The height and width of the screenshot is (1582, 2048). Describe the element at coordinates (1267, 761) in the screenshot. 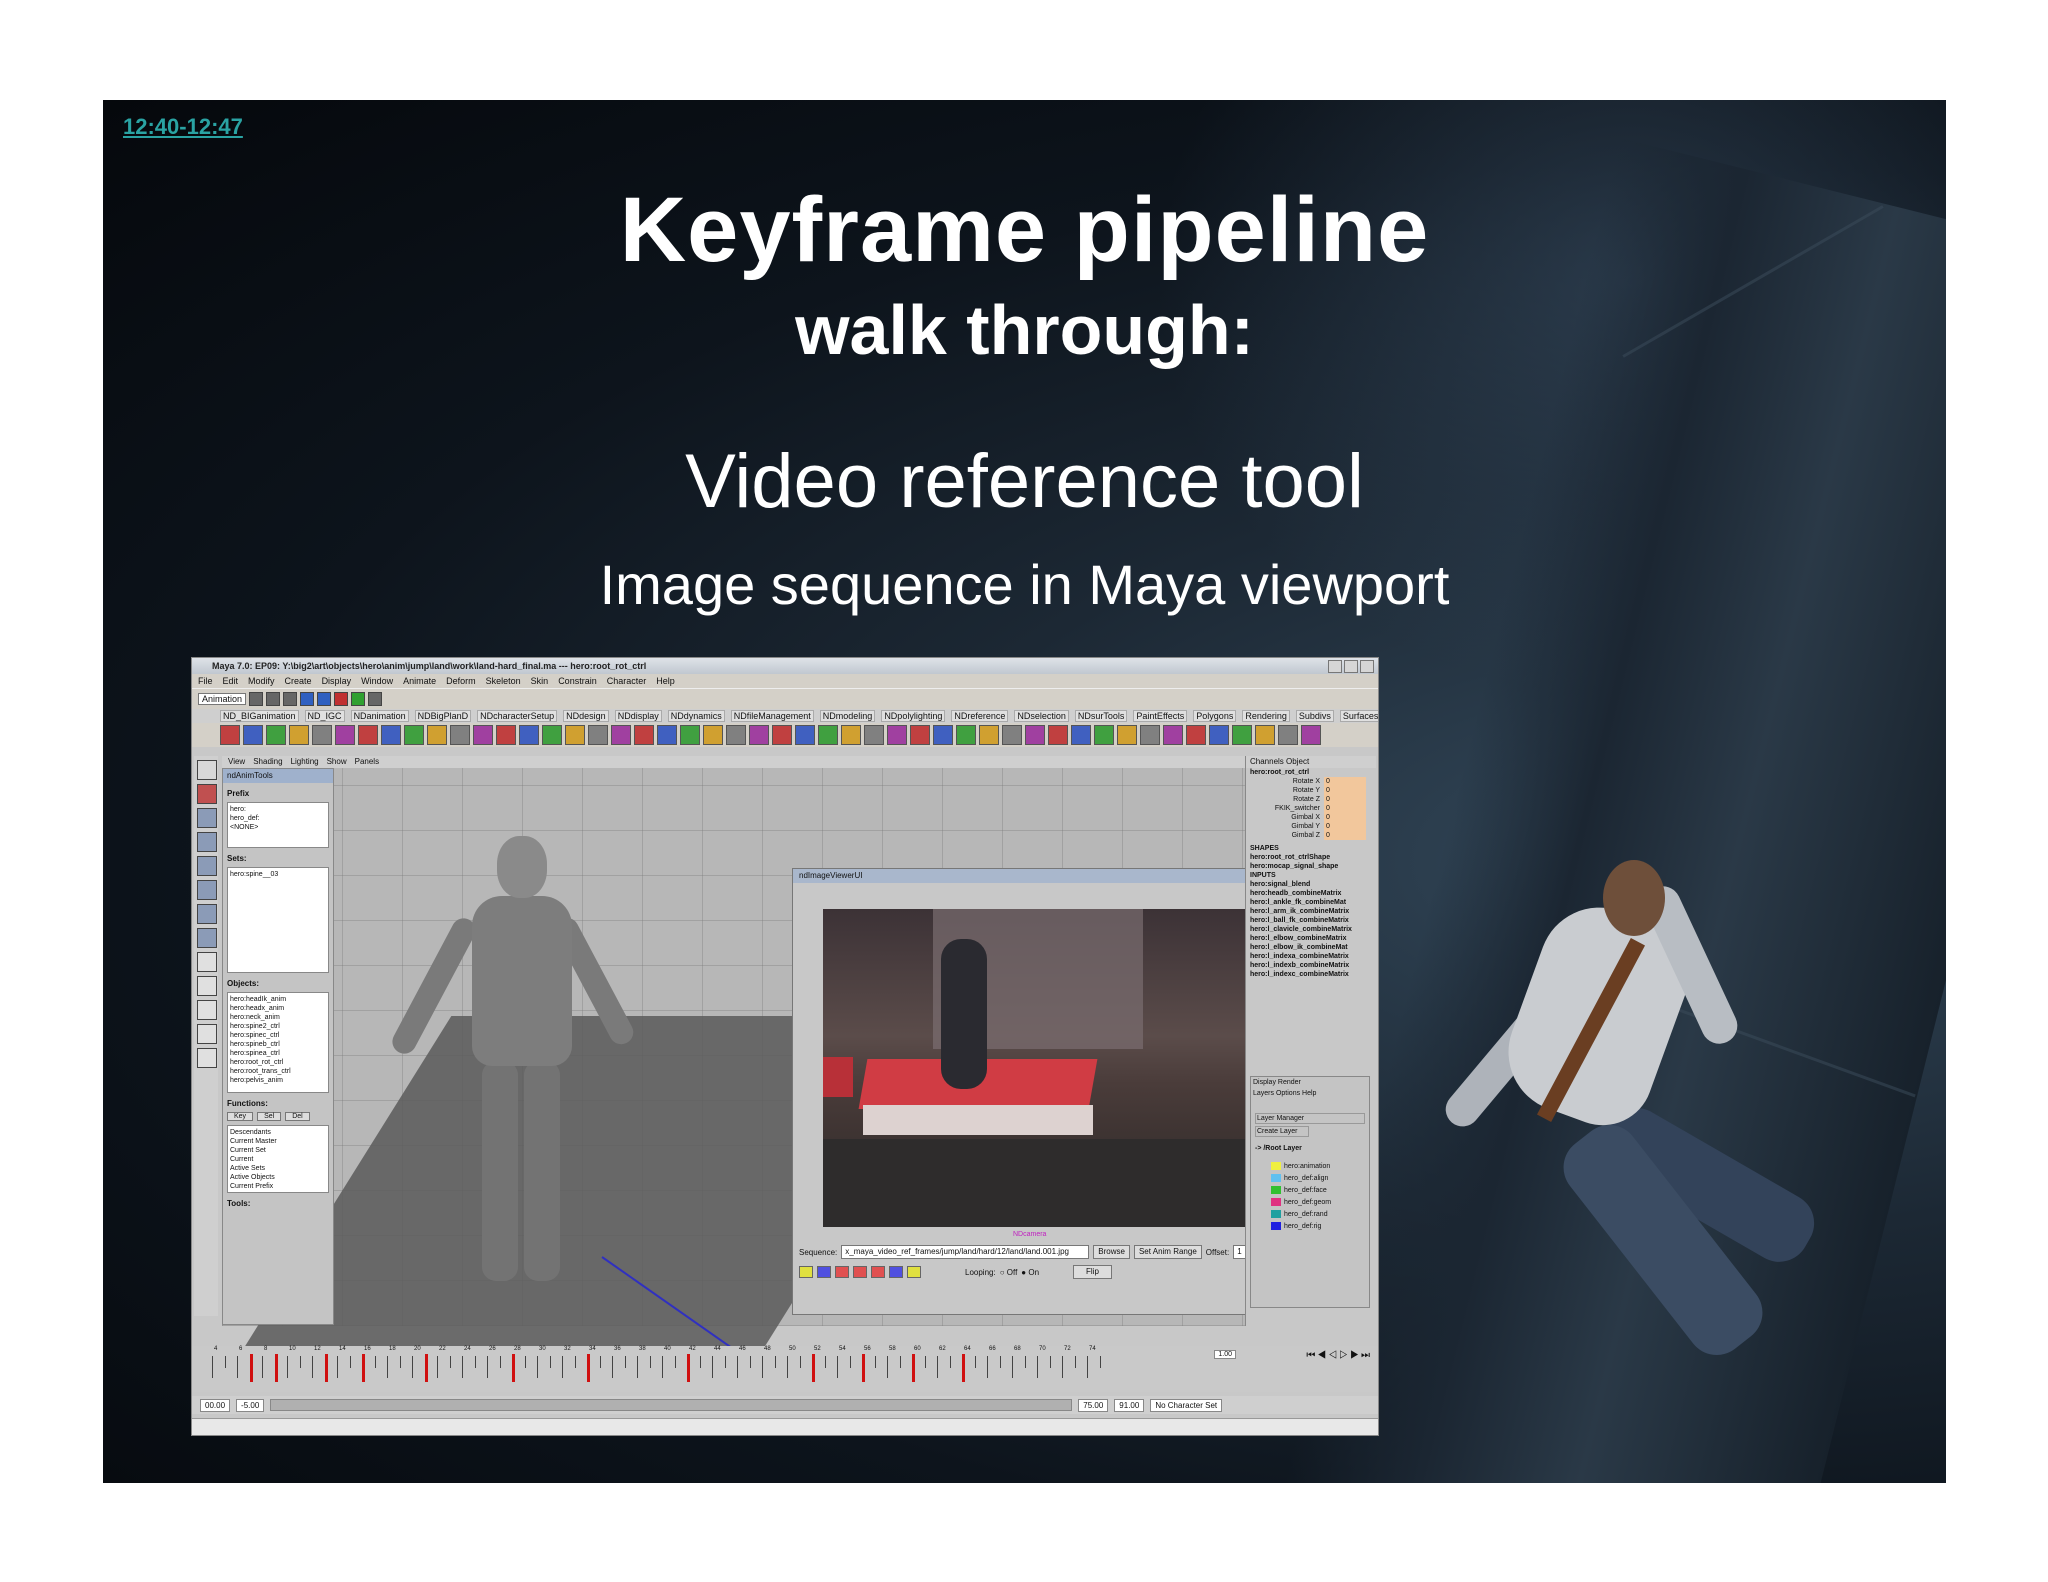

I see `channel-box-tab: Channels` at that location.